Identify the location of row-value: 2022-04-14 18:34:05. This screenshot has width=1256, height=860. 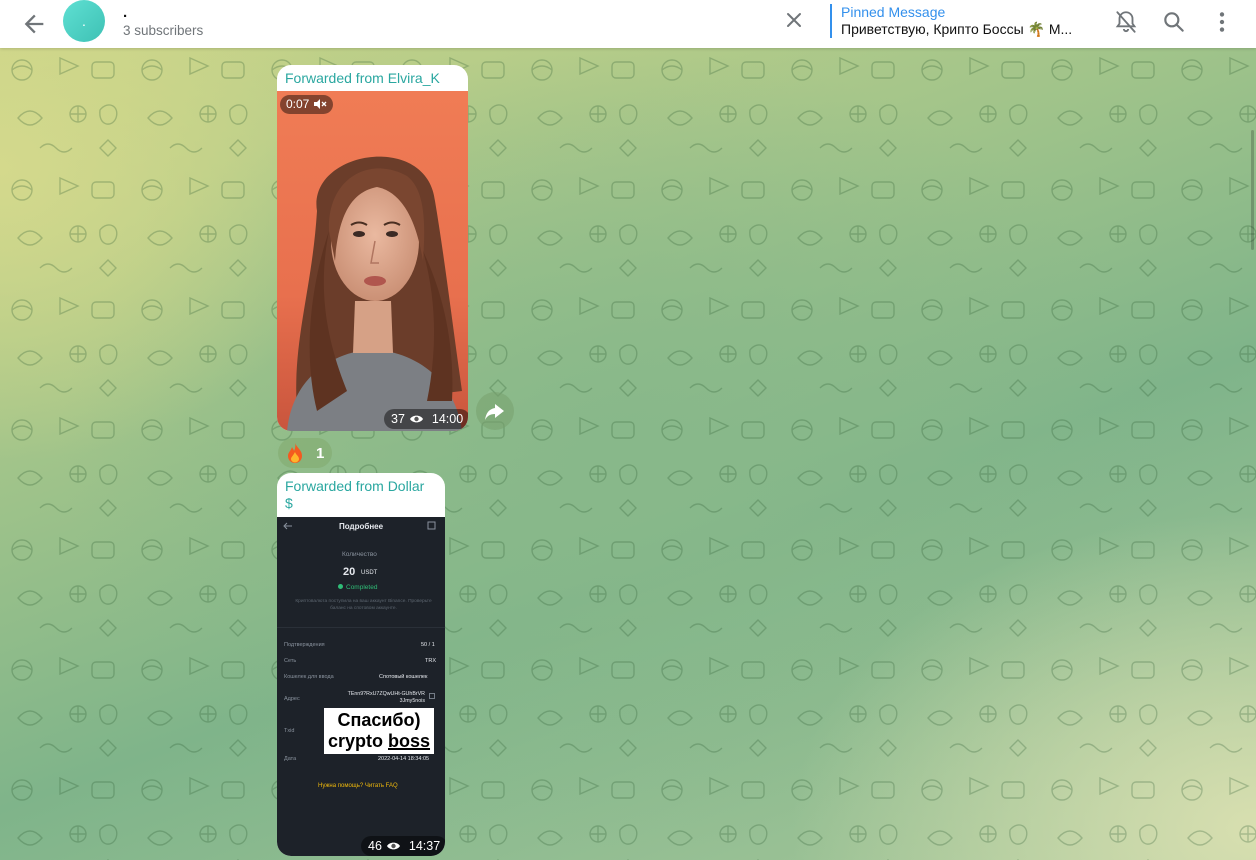
(404, 759).